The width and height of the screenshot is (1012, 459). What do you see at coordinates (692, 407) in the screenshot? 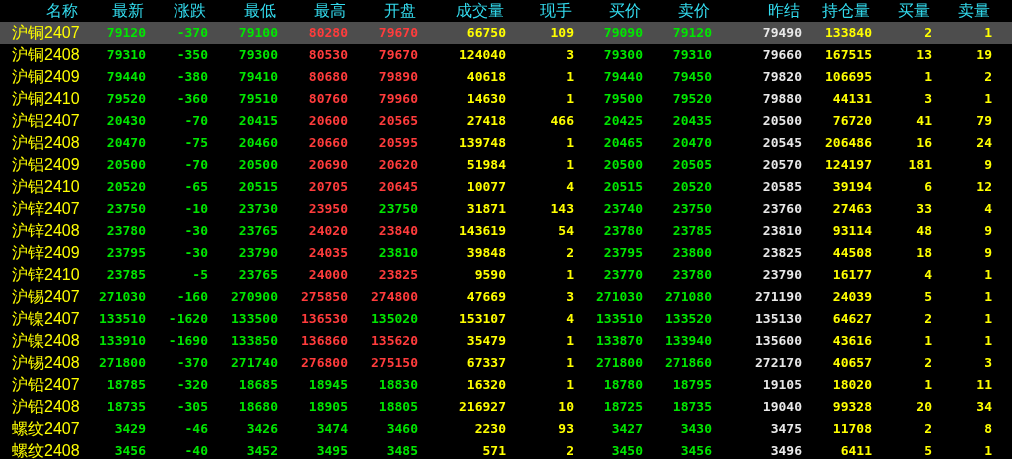
I see `table-cell-text: 18735` at bounding box center [692, 407].